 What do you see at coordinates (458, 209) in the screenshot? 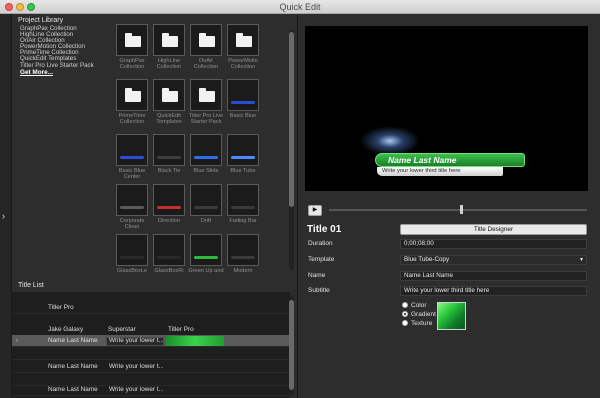
I see `timeline-scrubber` at bounding box center [458, 209].